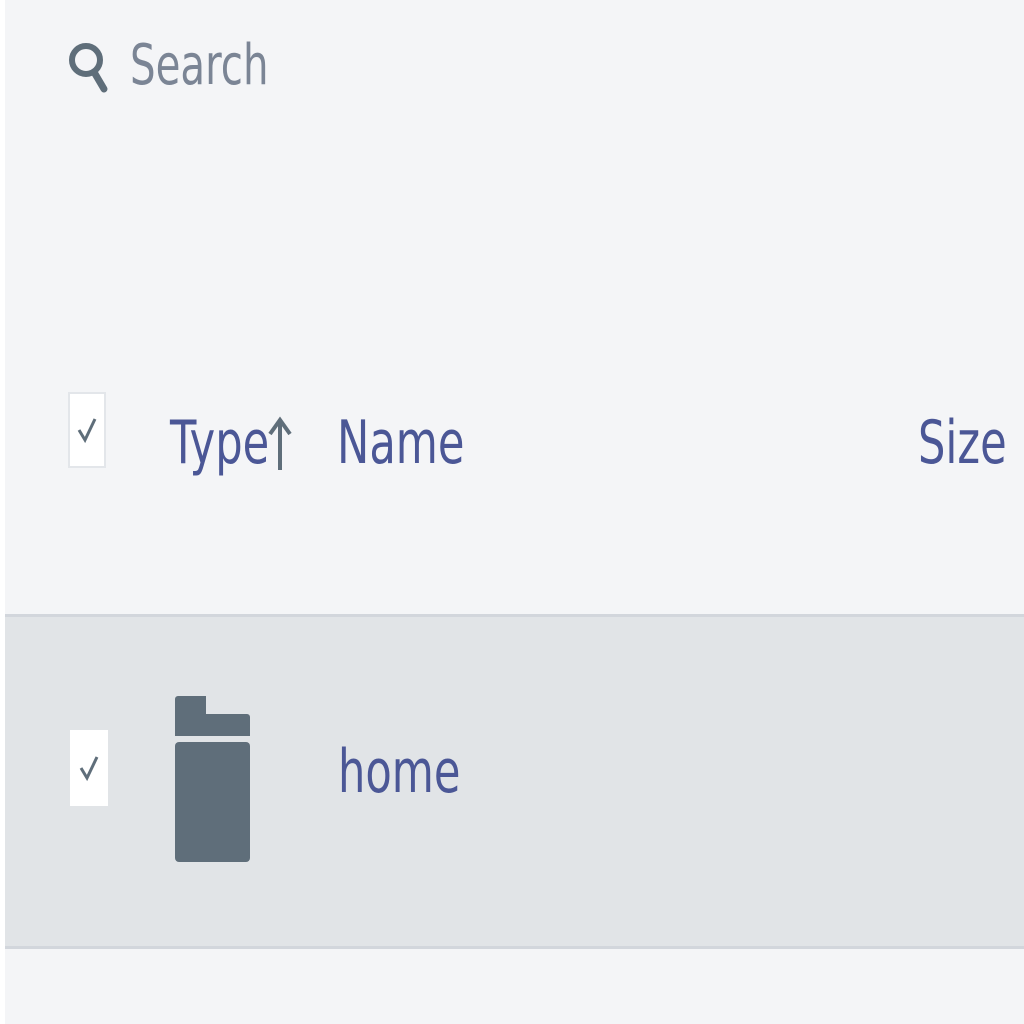 The image size is (1024, 1024). What do you see at coordinates (90, 65) in the screenshot?
I see `search-icon` at bounding box center [90, 65].